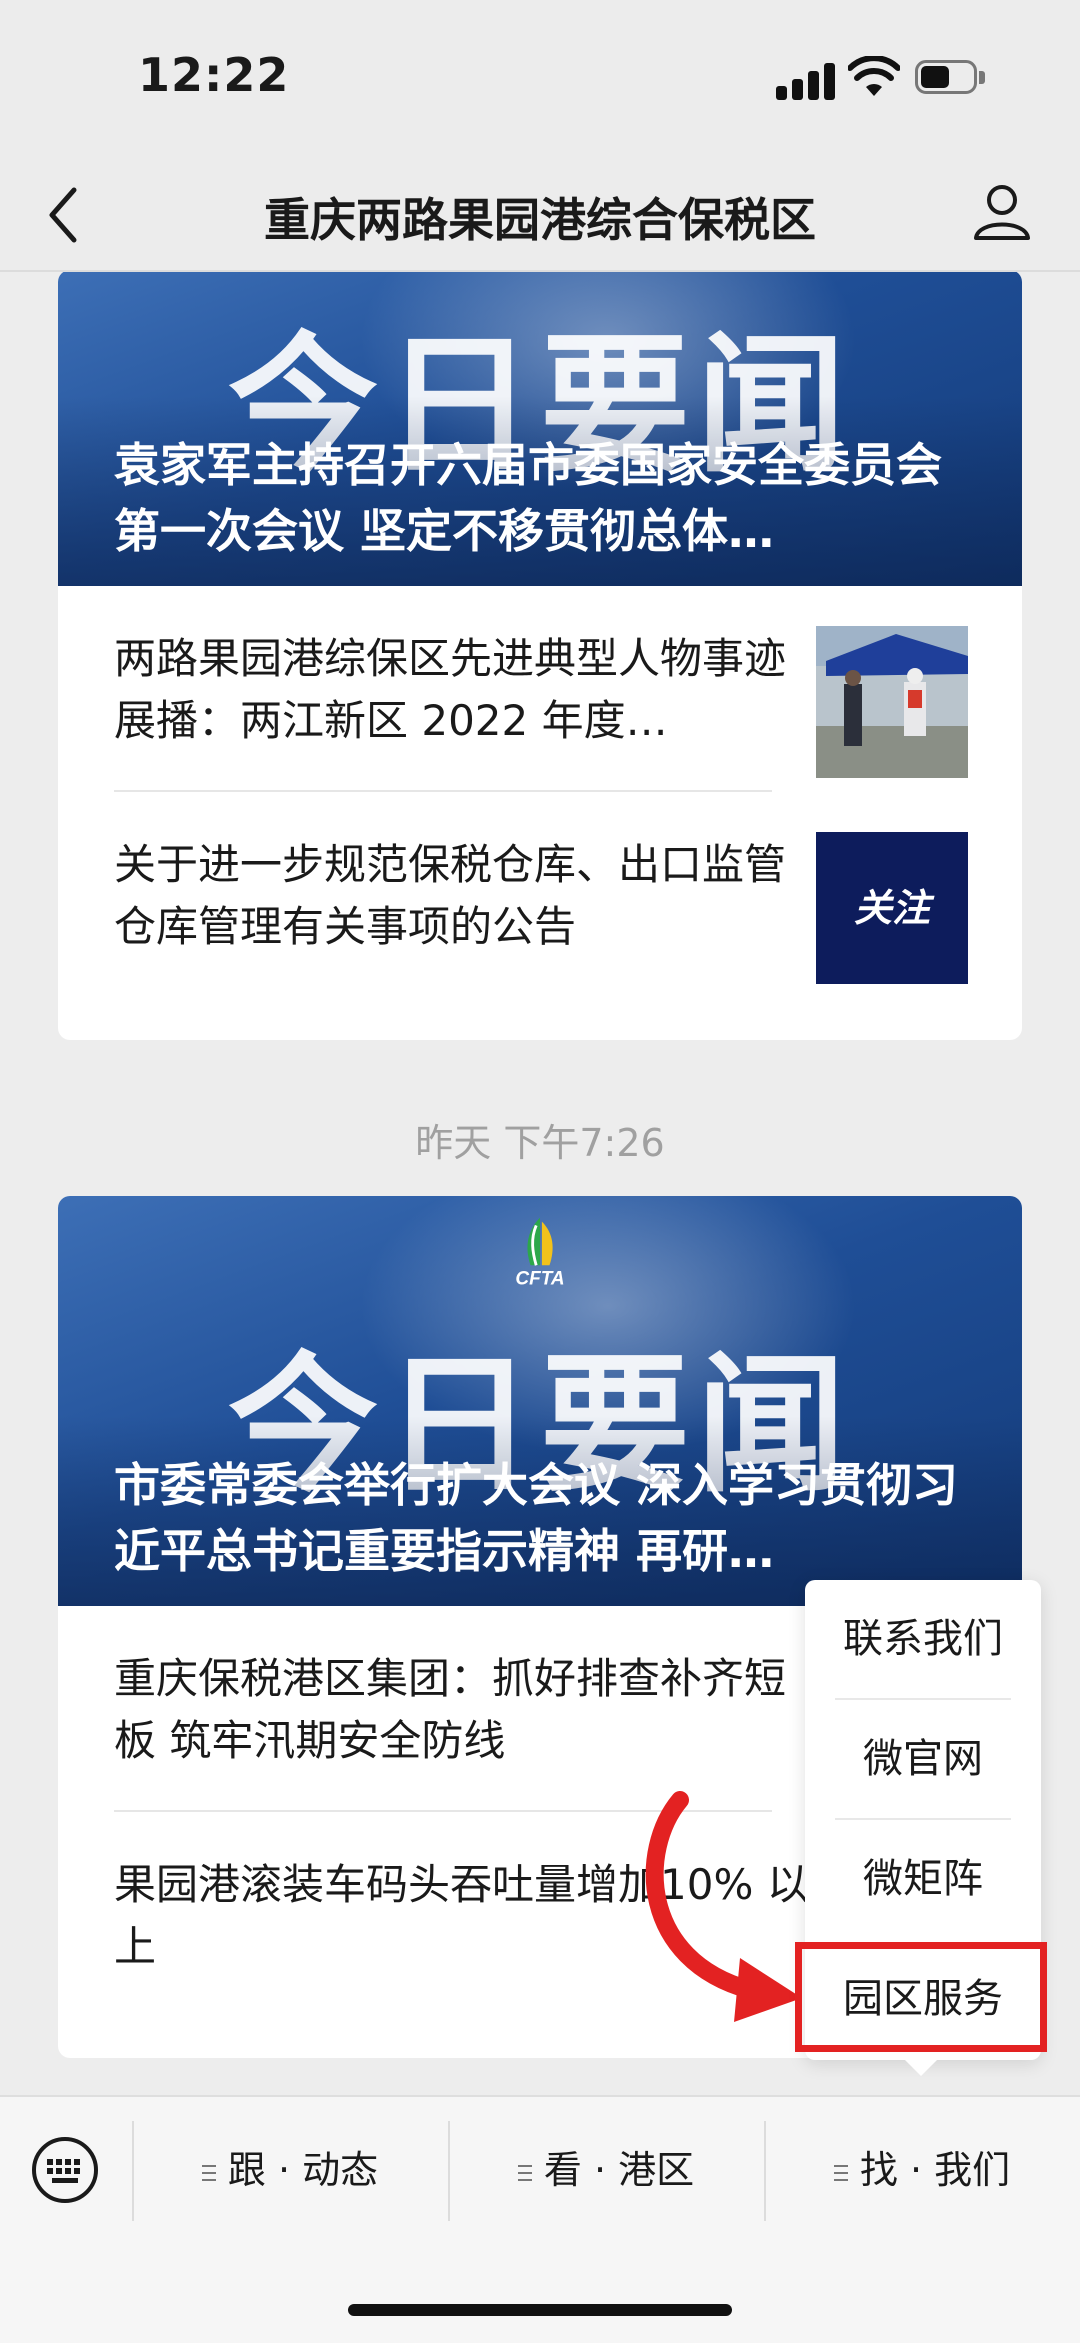  Describe the element at coordinates (951, 78) in the screenshot. I see `battery-icon` at that location.